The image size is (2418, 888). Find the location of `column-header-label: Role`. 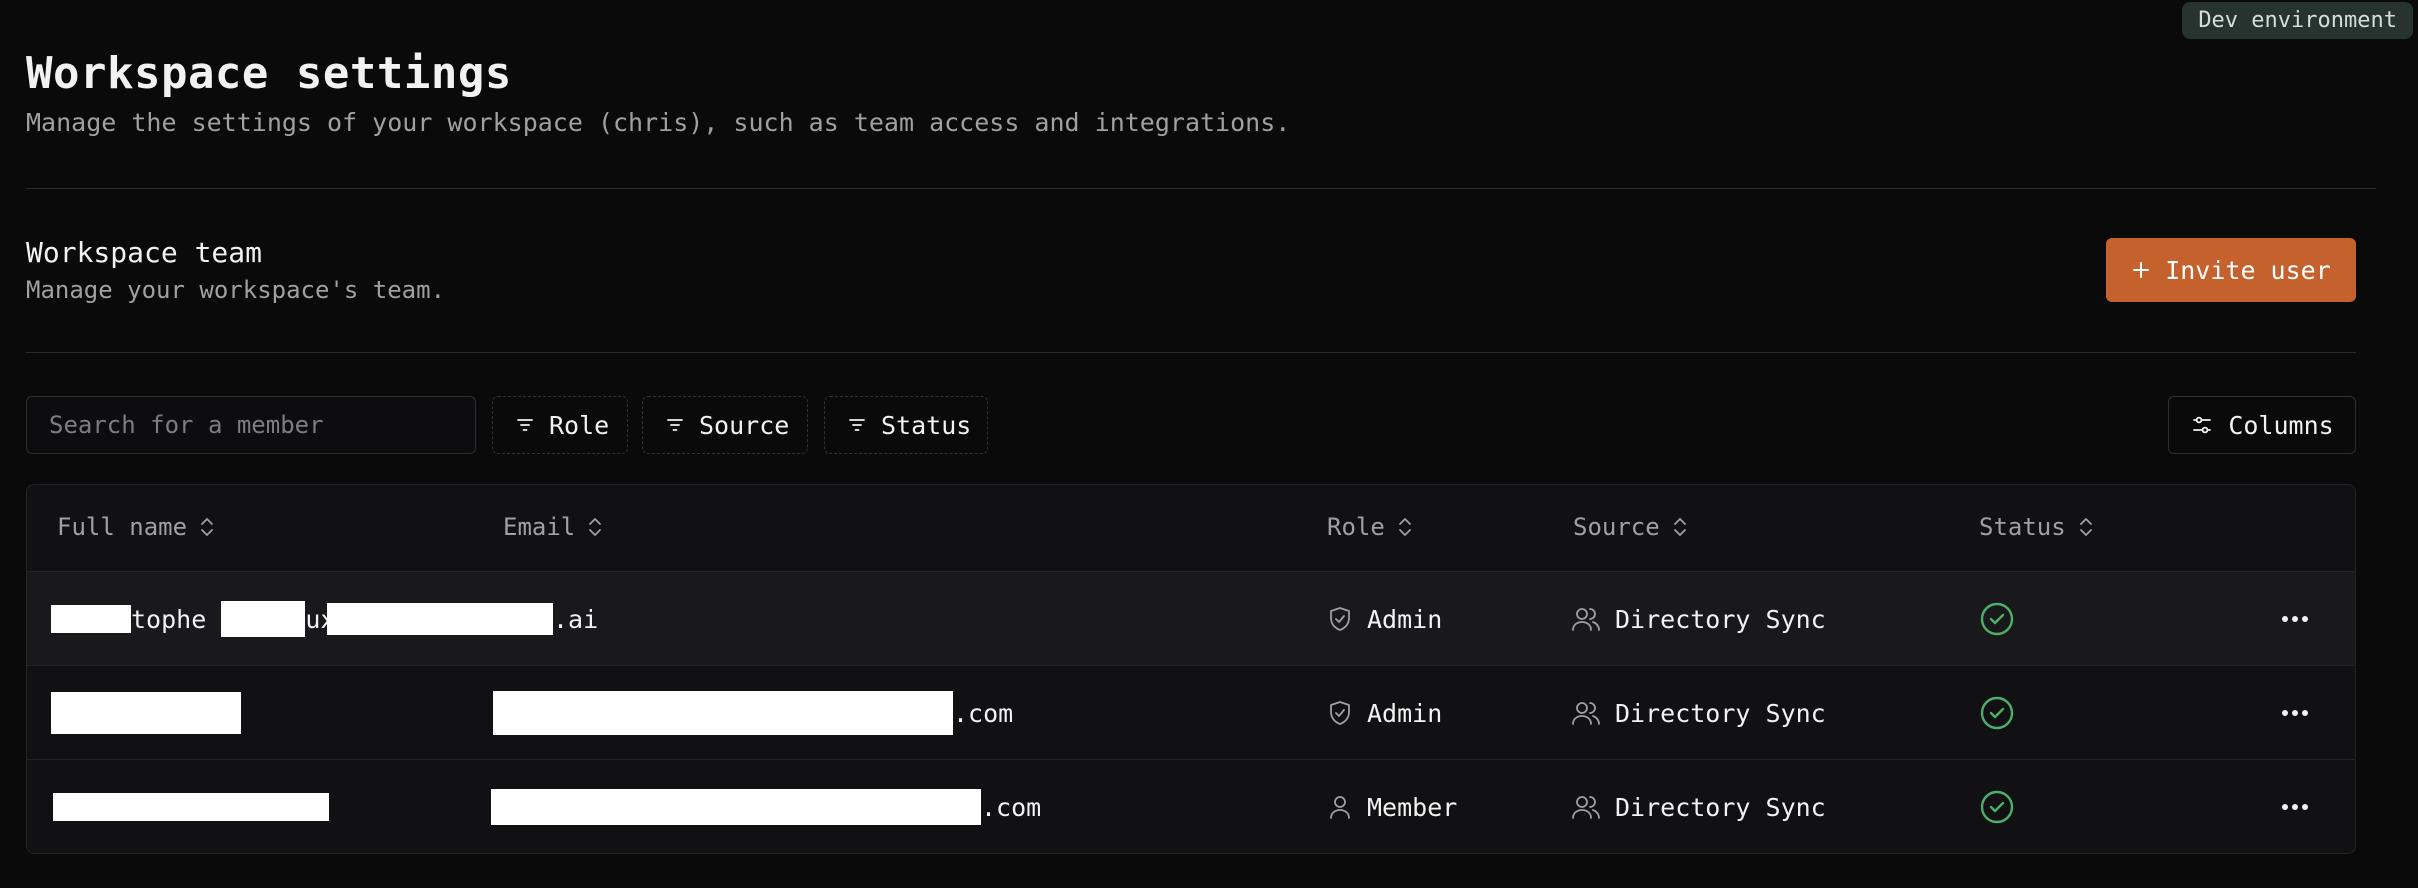

column-header-label: Role is located at coordinates (1356, 527).